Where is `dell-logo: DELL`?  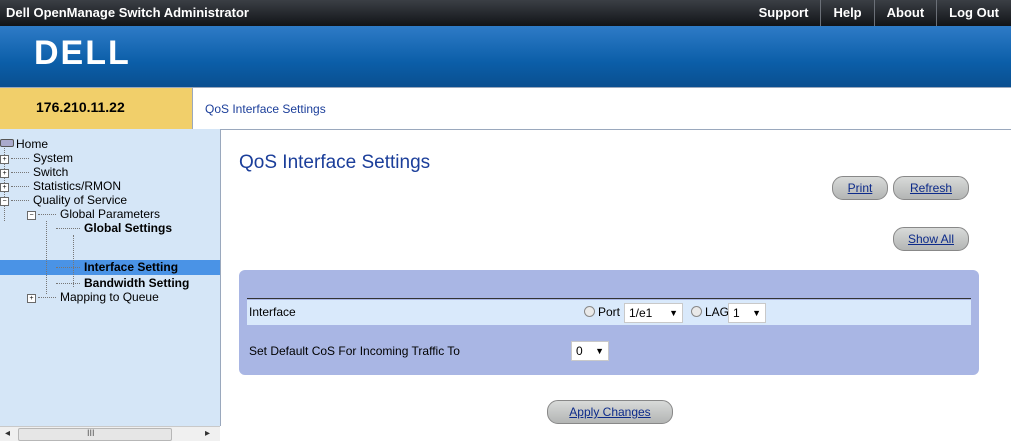
dell-logo: DELL is located at coordinates (82, 53).